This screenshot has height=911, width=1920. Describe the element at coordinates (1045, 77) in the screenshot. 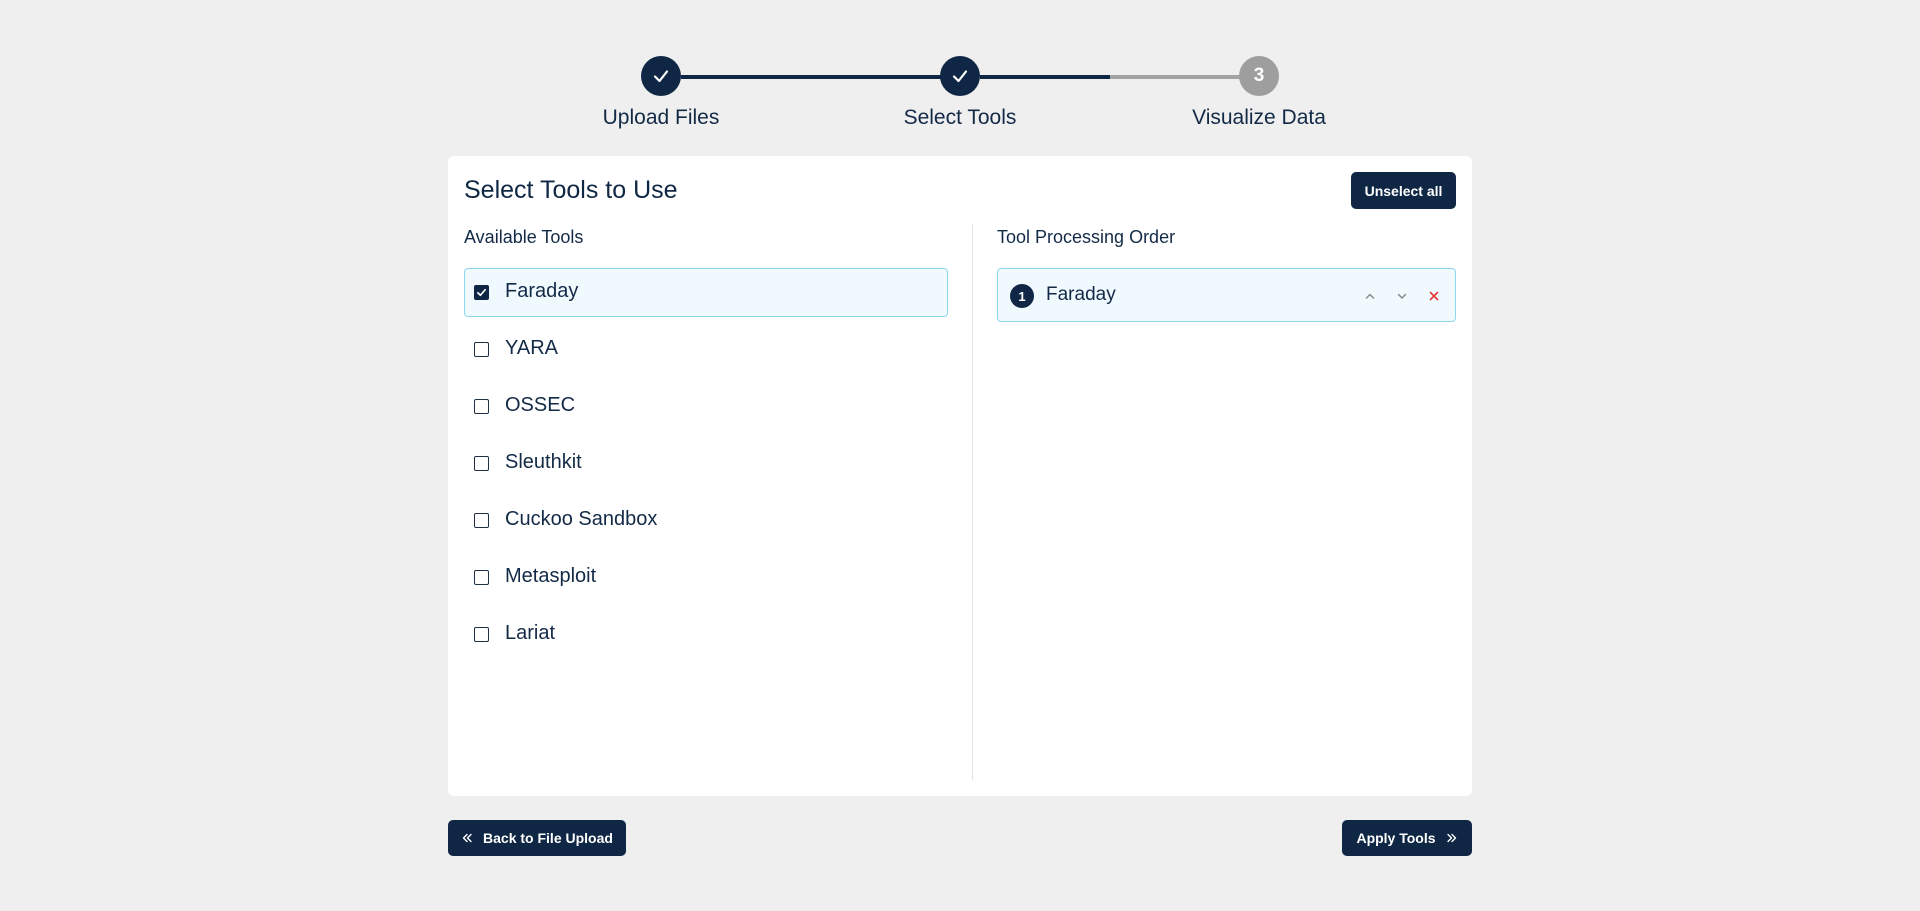

I see `step-connector-2-completed` at that location.